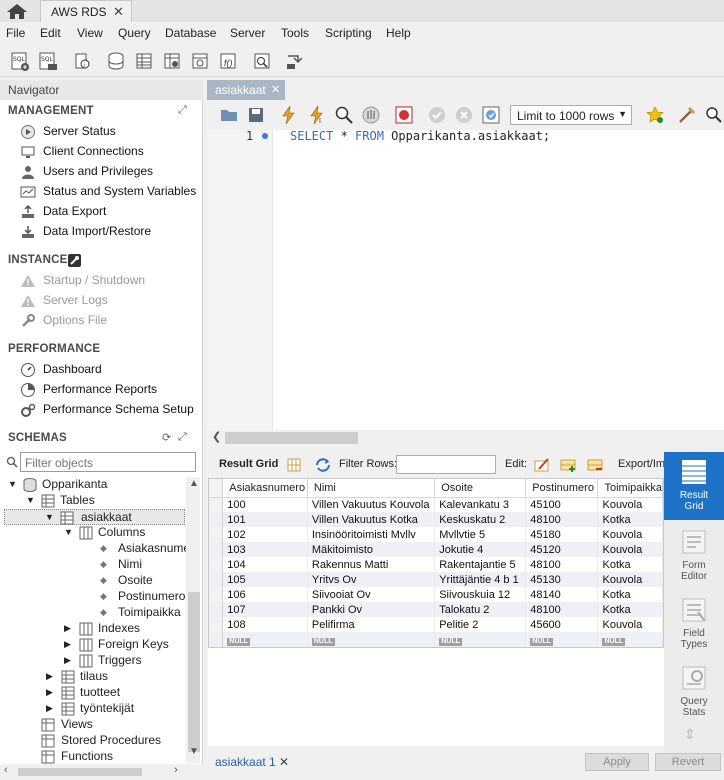 The width and height of the screenshot is (724, 780). Describe the element at coordinates (116, 677) in the screenshot. I see `tree-node-tilaus: ▶ tilaus` at that location.